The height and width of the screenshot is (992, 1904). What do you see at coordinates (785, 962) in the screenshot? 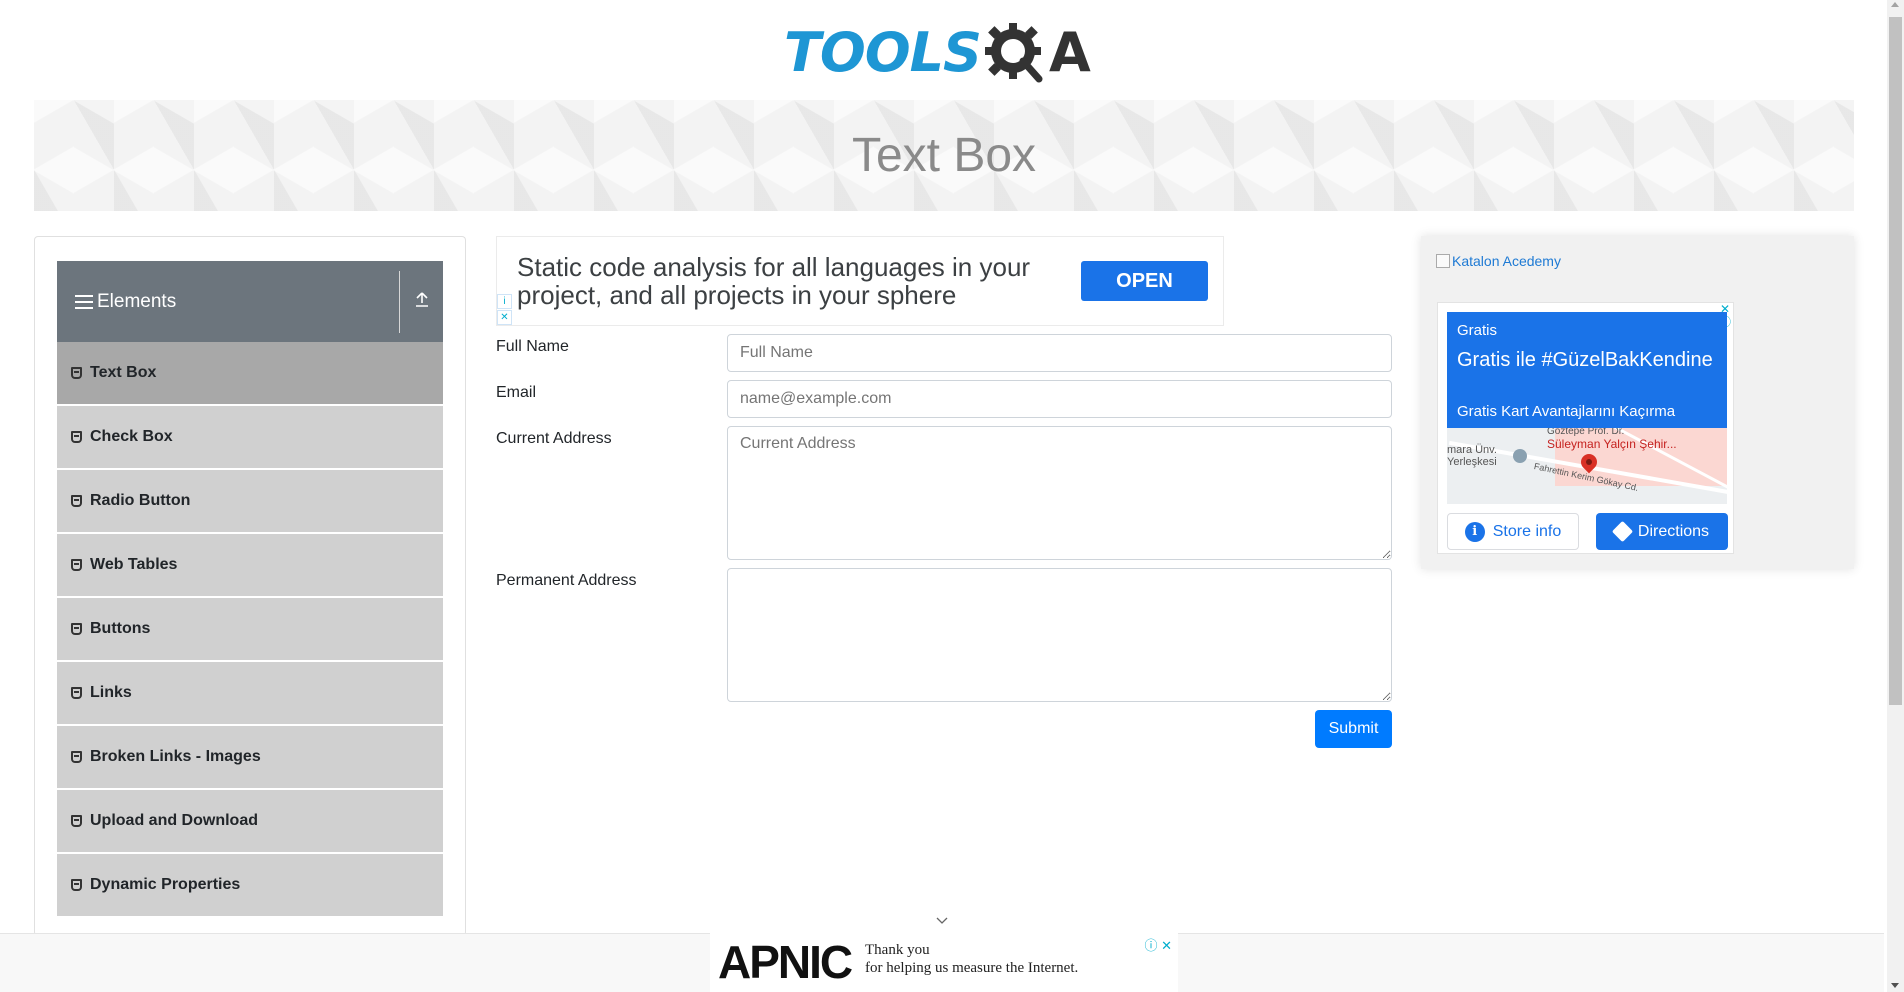
I see `apnic-logo: APNIC` at bounding box center [785, 962].